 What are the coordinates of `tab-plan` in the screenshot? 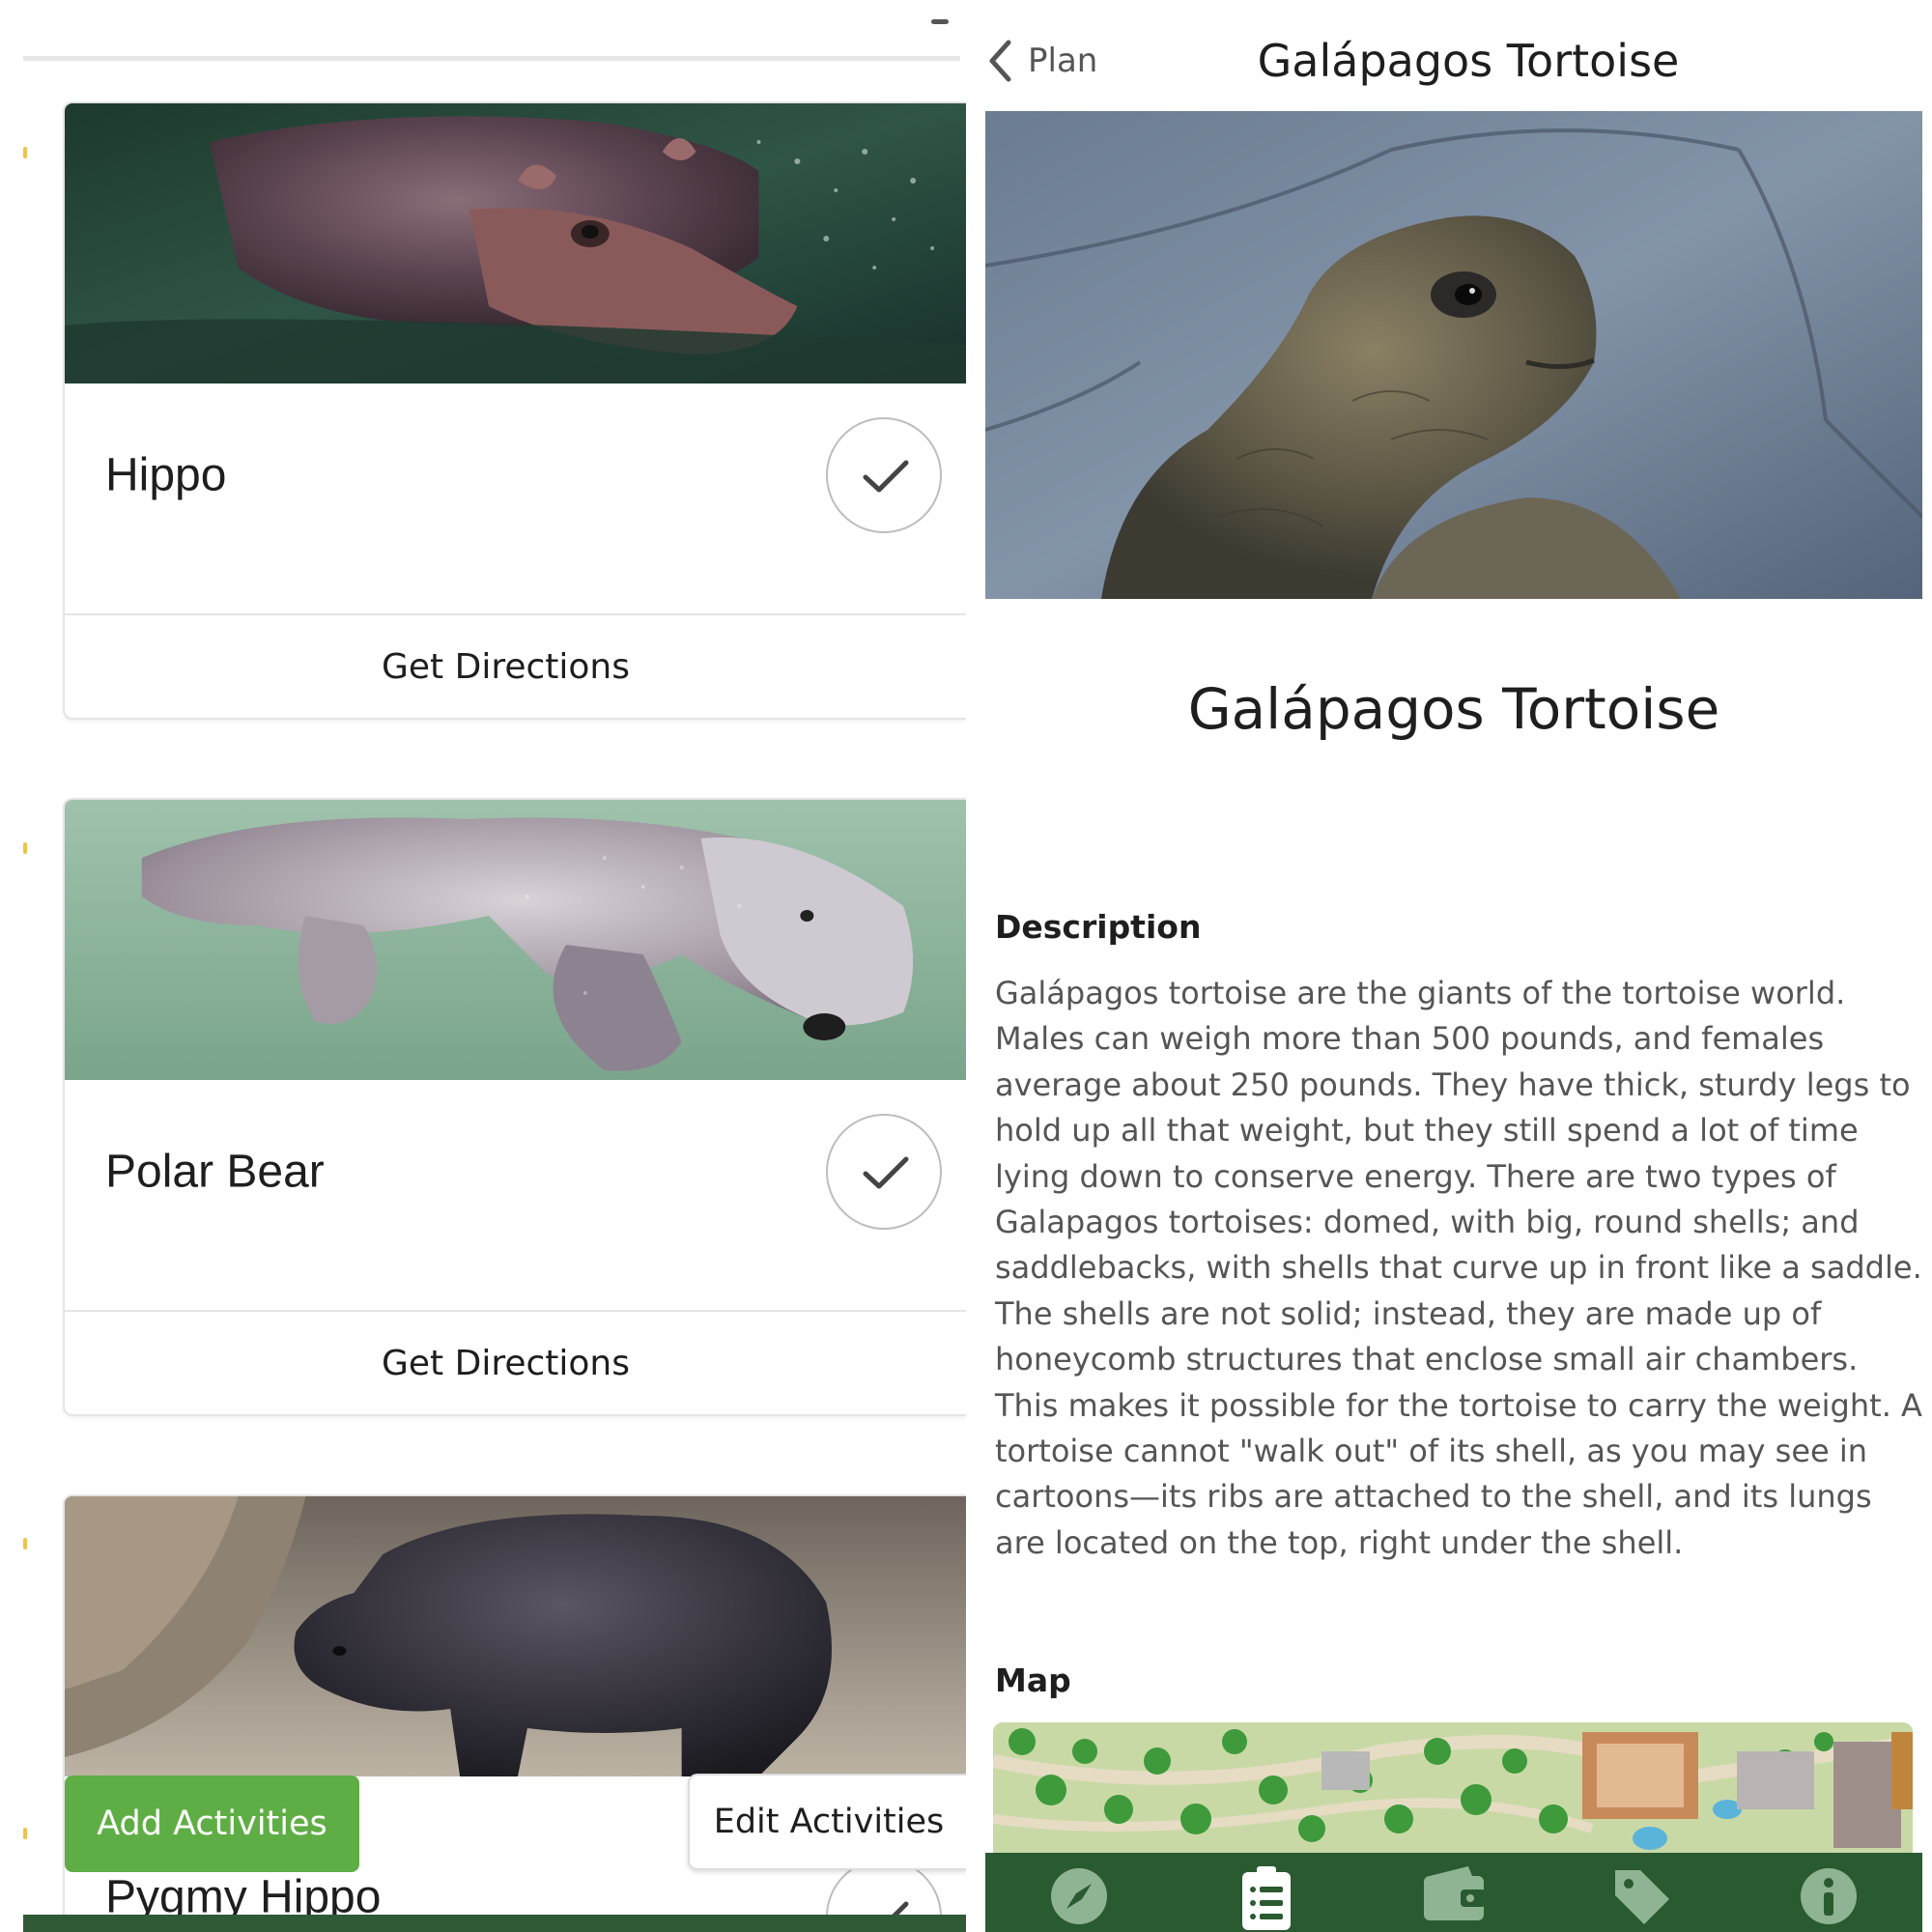 It's located at (1266, 1899).